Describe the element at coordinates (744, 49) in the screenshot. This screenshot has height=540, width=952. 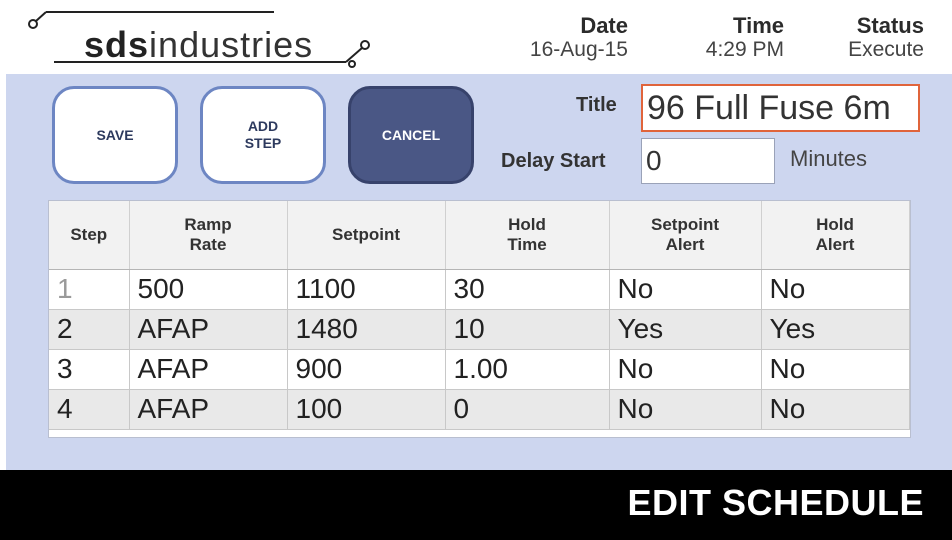
I see `time-value: 4:29 PM` at that location.